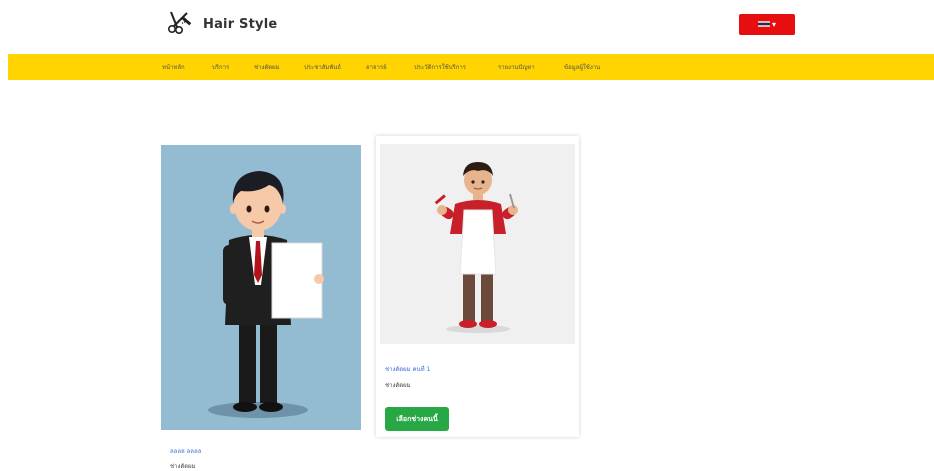  What do you see at coordinates (763, 24) in the screenshot?
I see `thai-flag-icon` at bounding box center [763, 24].